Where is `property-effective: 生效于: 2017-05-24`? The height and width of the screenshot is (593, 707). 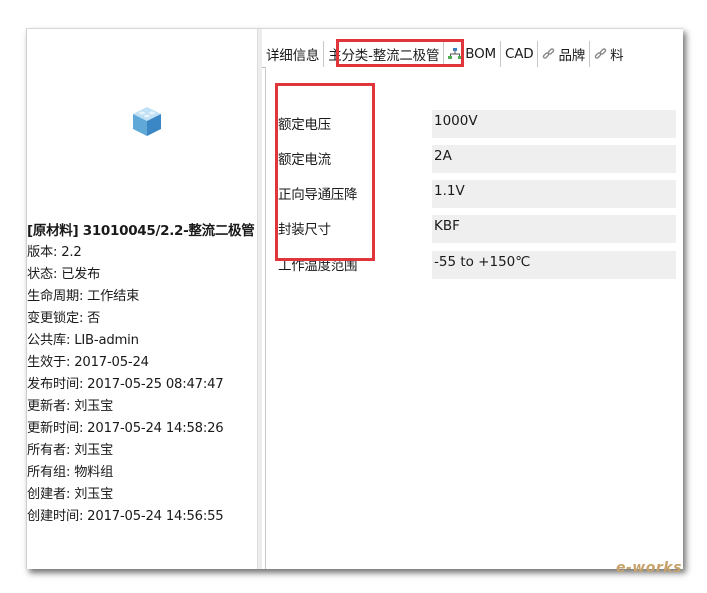 property-effective: 生效于: 2017-05-24 is located at coordinates (88, 362).